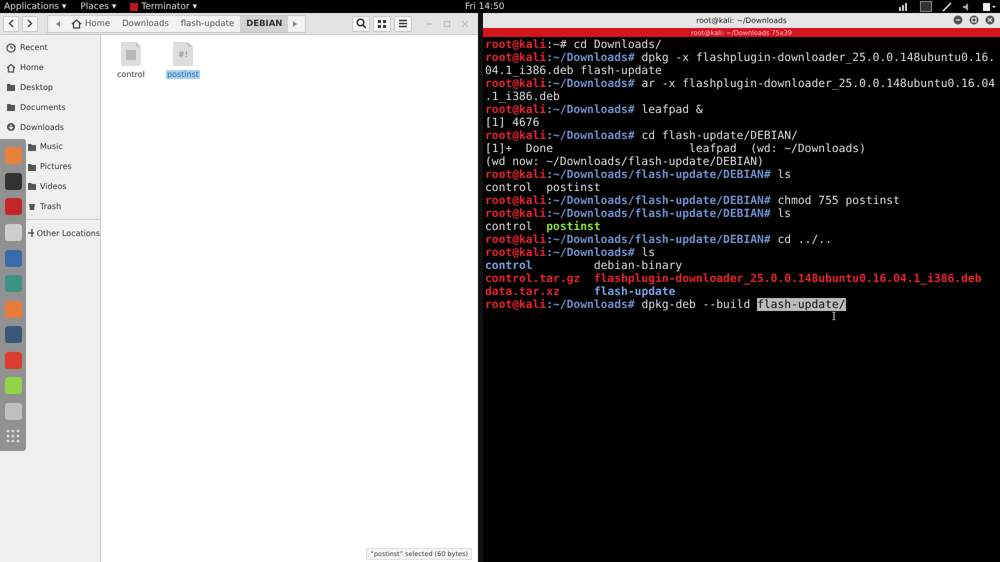 The height and width of the screenshot is (562, 1000). What do you see at coordinates (35, 7) in the screenshot?
I see `top-menu: Applications ▾` at bounding box center [35, 7].